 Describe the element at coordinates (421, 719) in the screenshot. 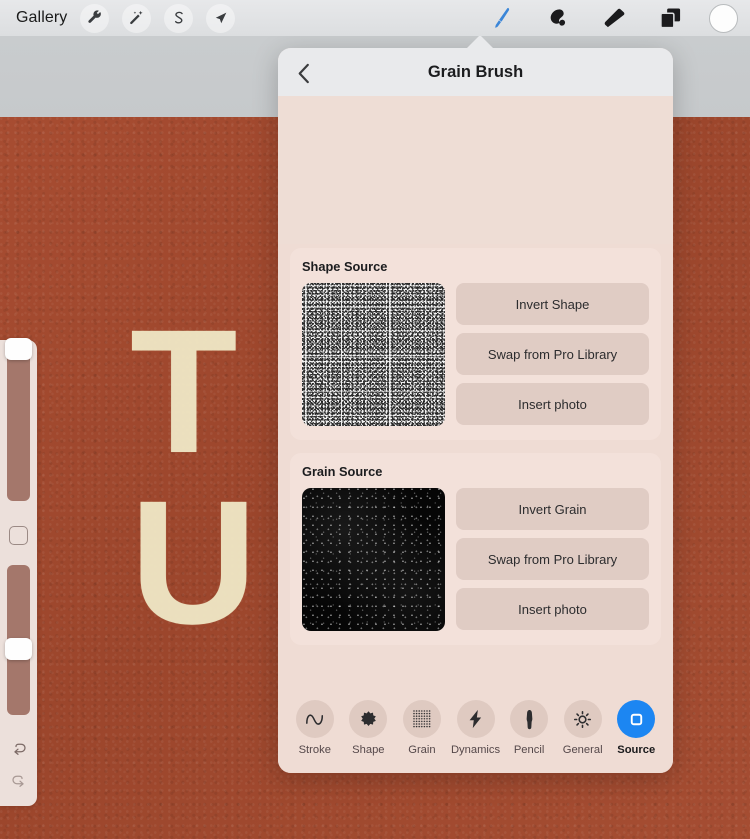

I see `grain-dots-icon` at that location.